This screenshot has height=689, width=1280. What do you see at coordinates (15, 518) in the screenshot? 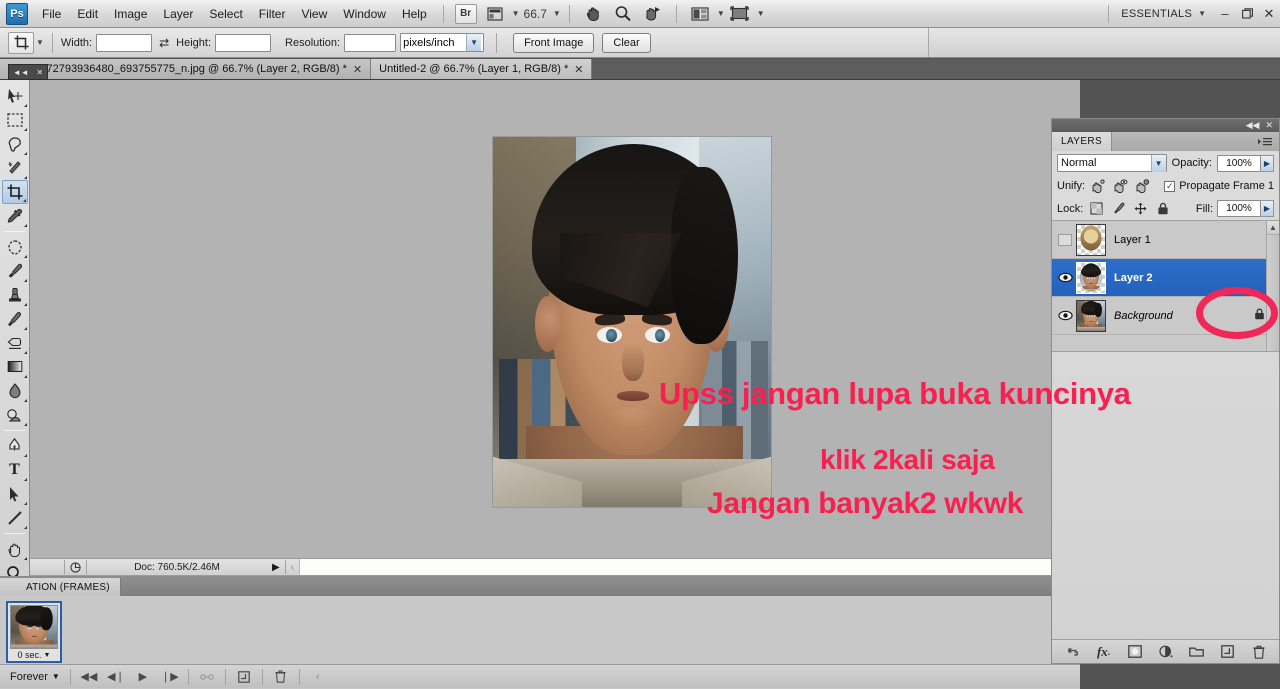
I see `line-tool` at bounding box center [15, 518].